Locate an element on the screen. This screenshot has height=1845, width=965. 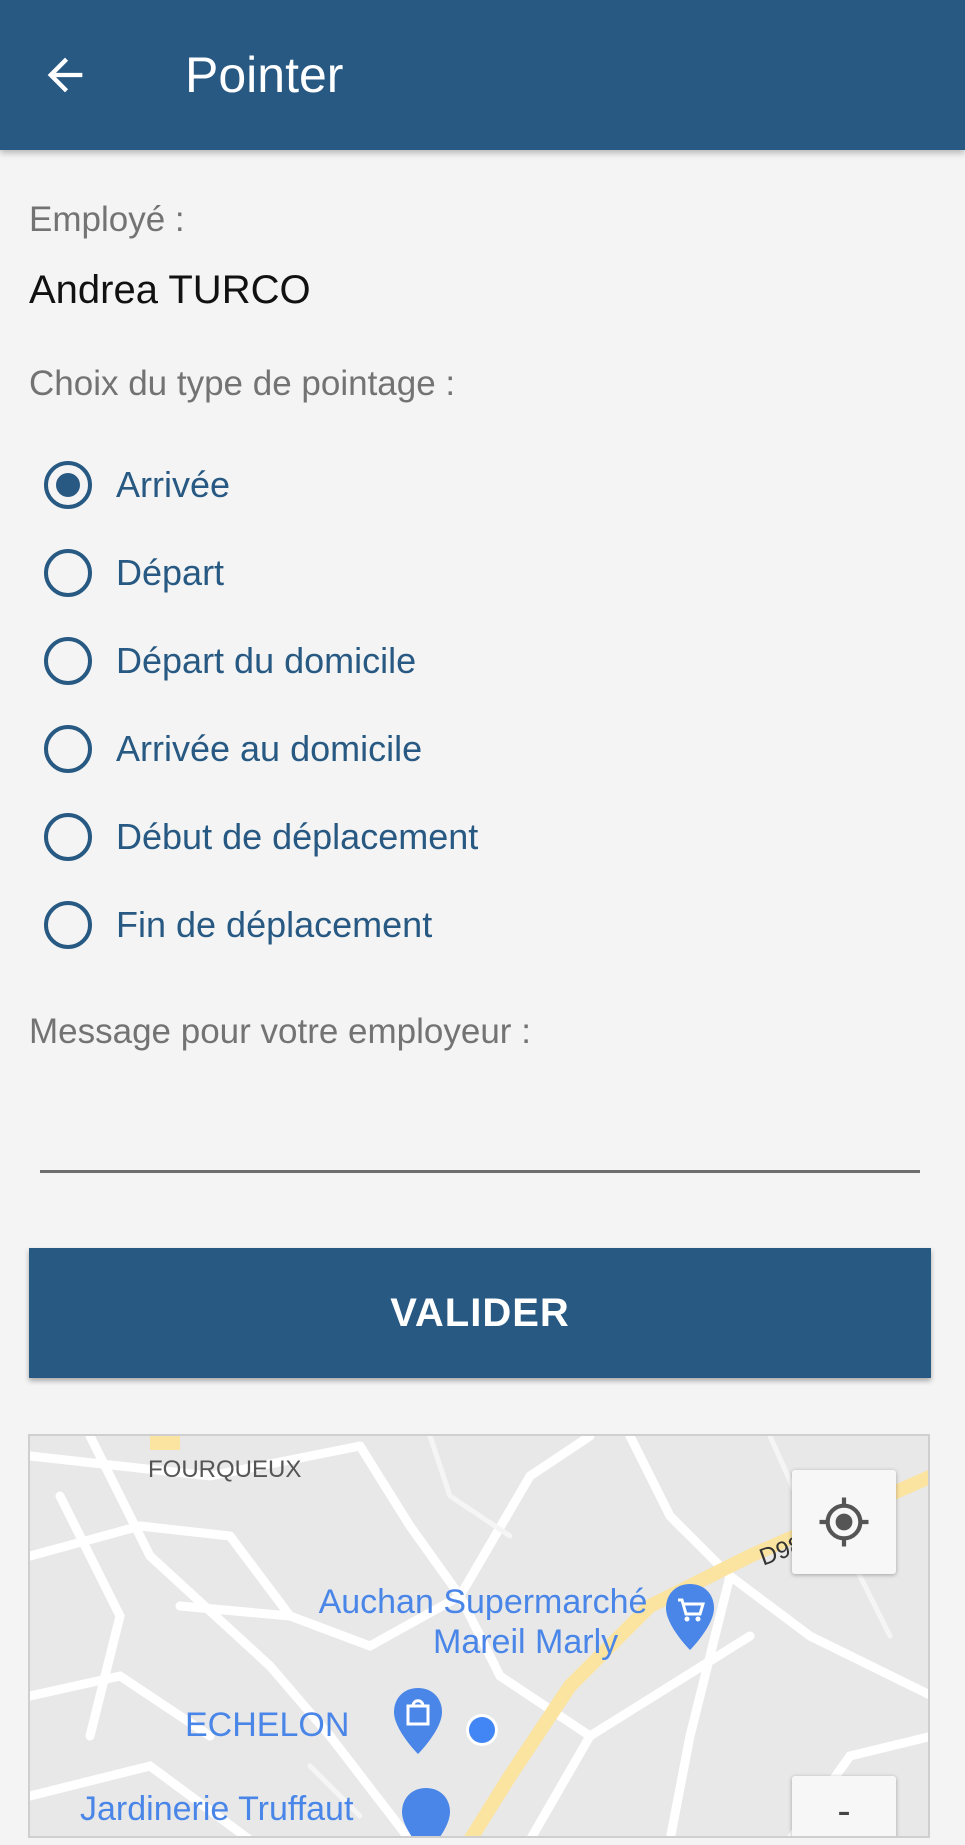
employee-label: Employé : is located at coordinates (107, 219).